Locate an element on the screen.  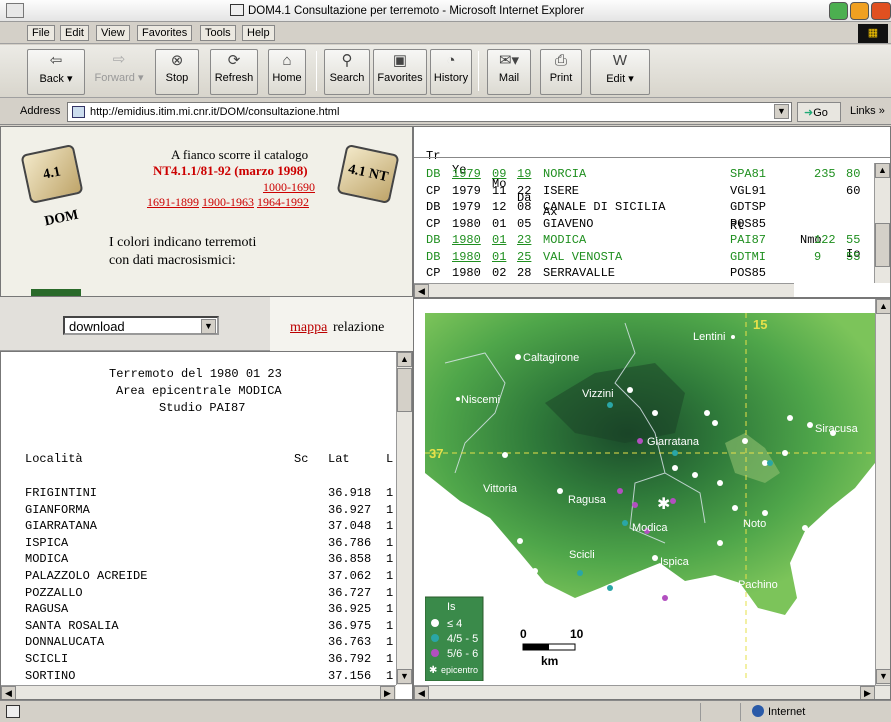
col-localita: Località is located at coordinates (54, 459).